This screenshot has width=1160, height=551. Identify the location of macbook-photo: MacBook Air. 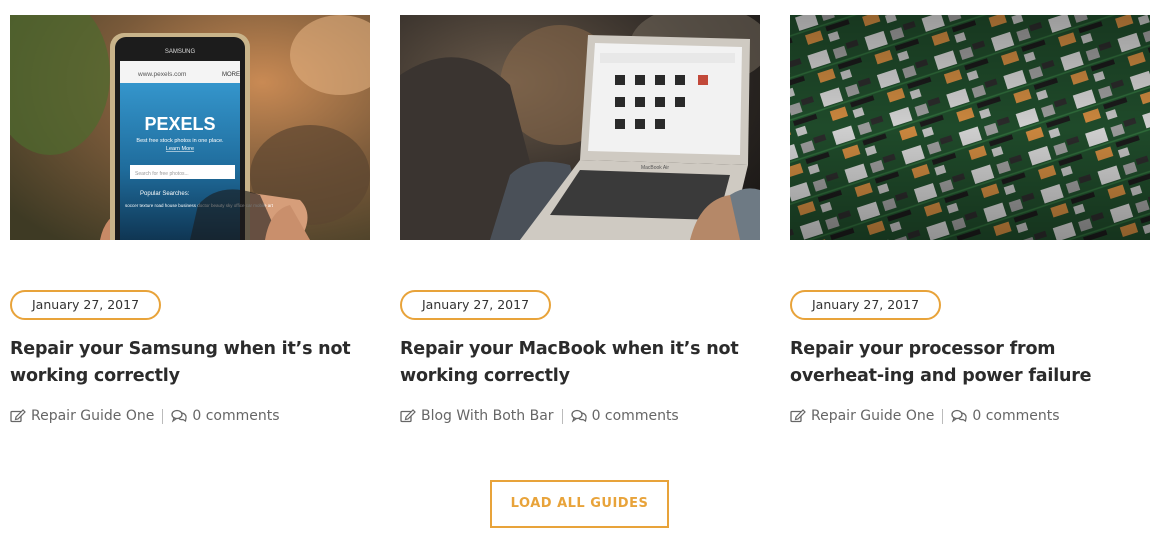
(580, 127).